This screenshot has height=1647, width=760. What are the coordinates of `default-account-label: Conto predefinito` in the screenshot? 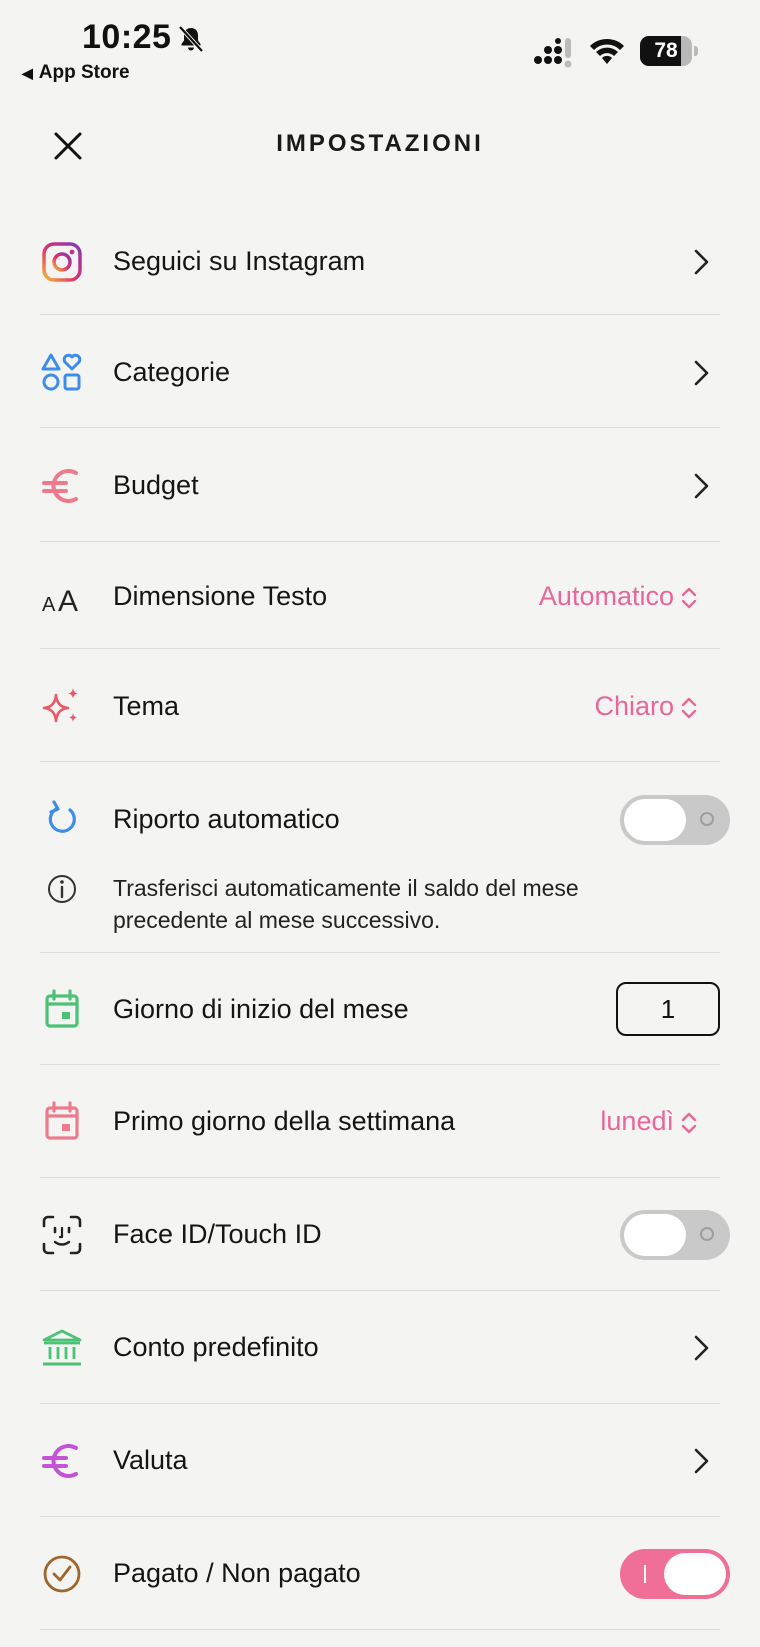 It's located at (216, 1347).